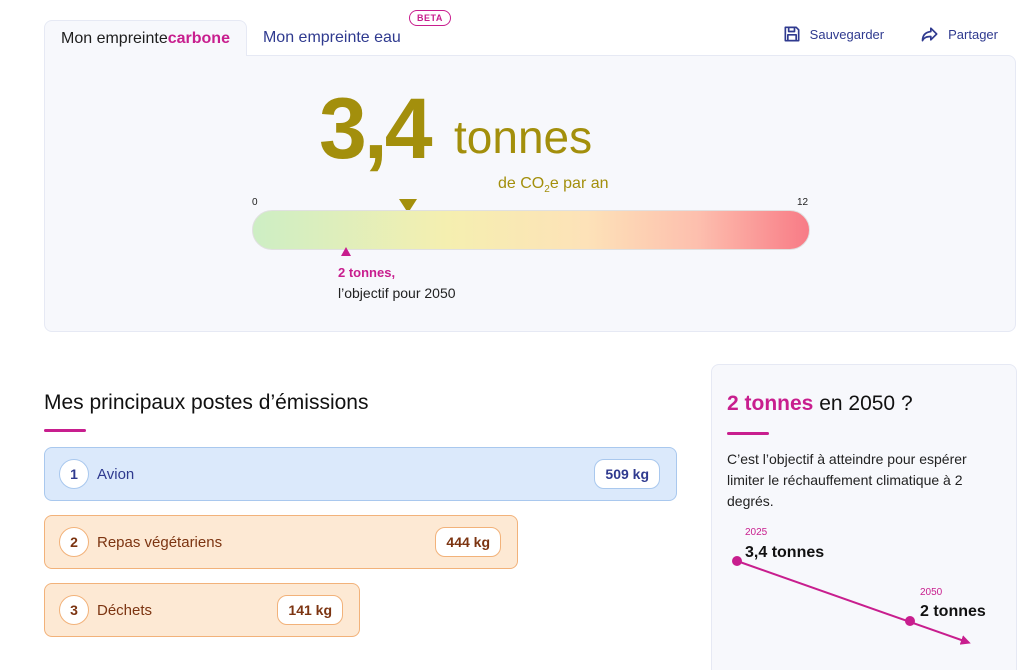 The image size is (1022, 670). I want to click on save-icon, so click(792, 34).